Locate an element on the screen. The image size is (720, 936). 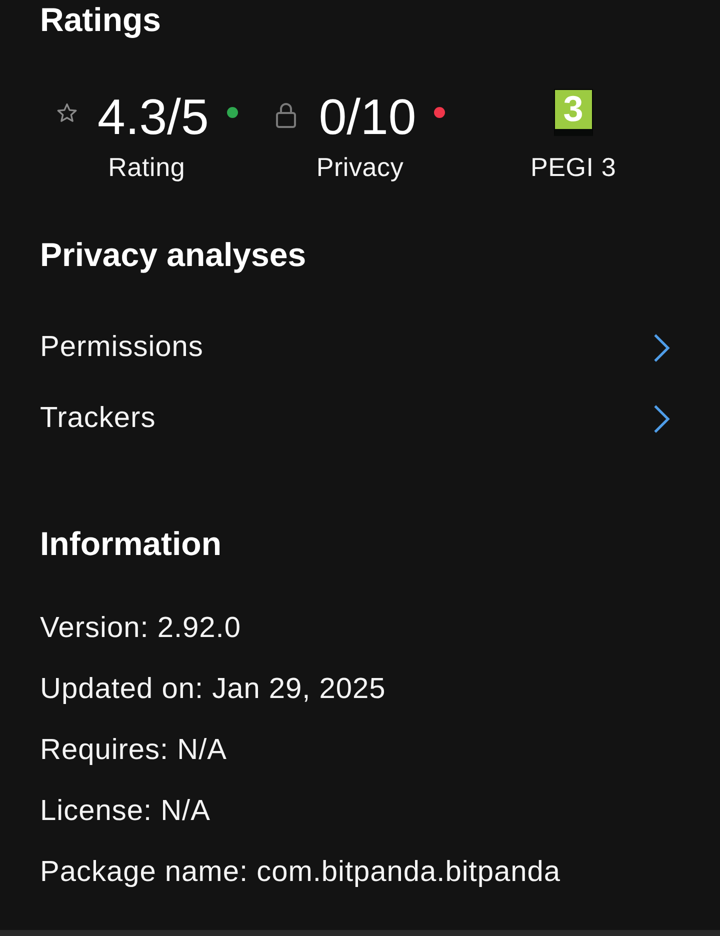
info-text: License: N/A is located at coordinates (125, 811).